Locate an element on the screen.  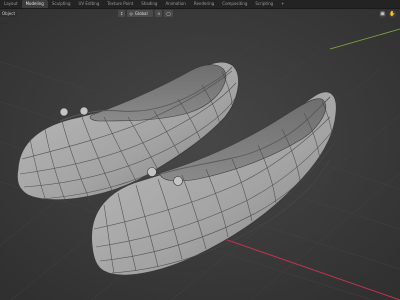
workspace-tab-uv-editing: UV Editing is located at coordinates (89, 4).